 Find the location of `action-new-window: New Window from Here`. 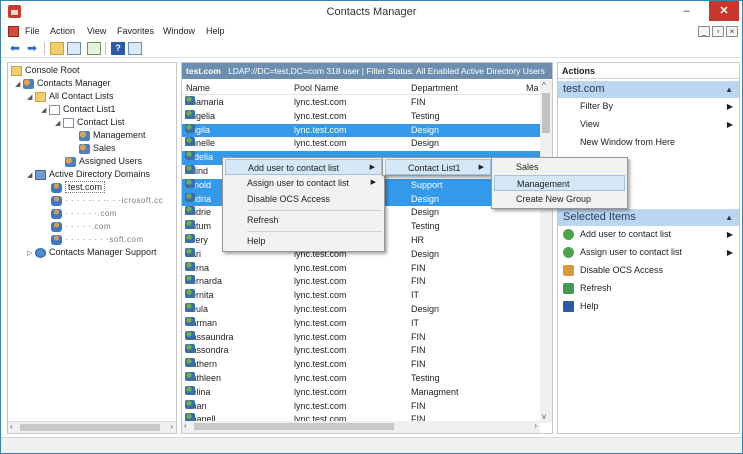

action-new-window: New Window from Here is located at coordinates (648, 142).